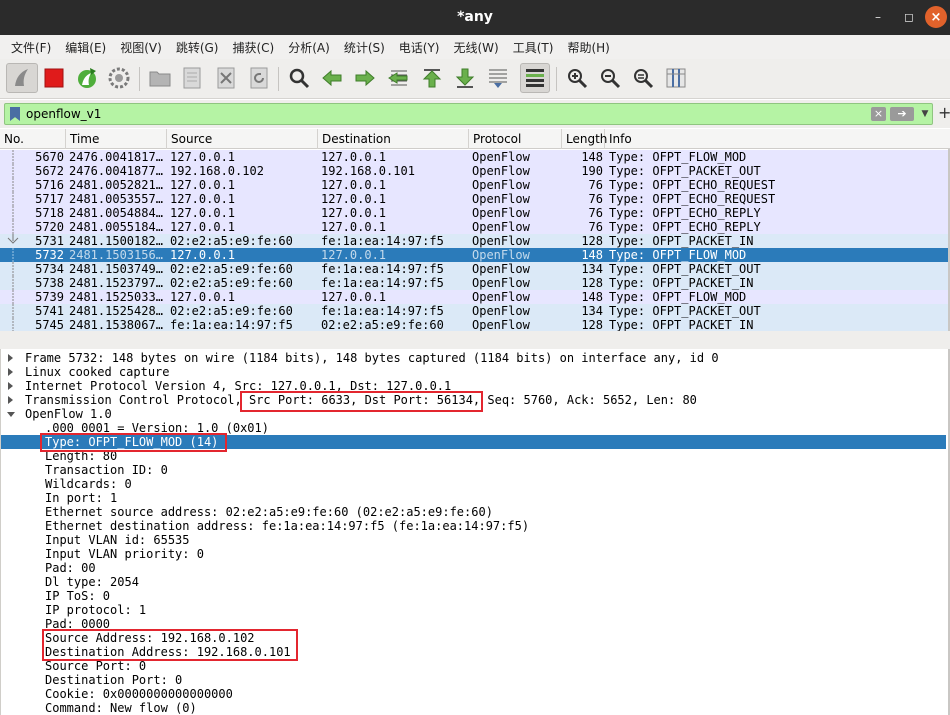 The width and height of the screenshot is (950, 715). Describe the element at coordinates (192, 78) in the screenshot. I see `save-file-icon` at that location.